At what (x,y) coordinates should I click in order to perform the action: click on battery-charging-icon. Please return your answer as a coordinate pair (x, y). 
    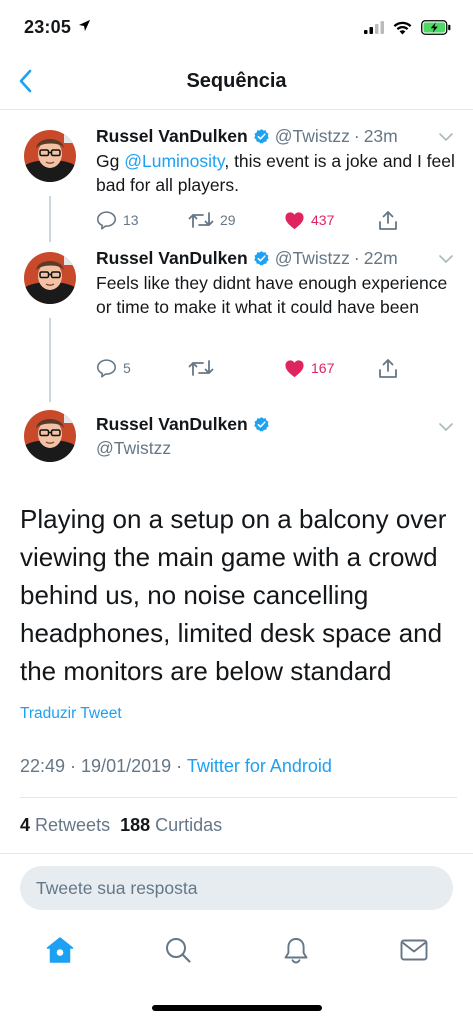
    Looking at the image, I should click on (436, 27).